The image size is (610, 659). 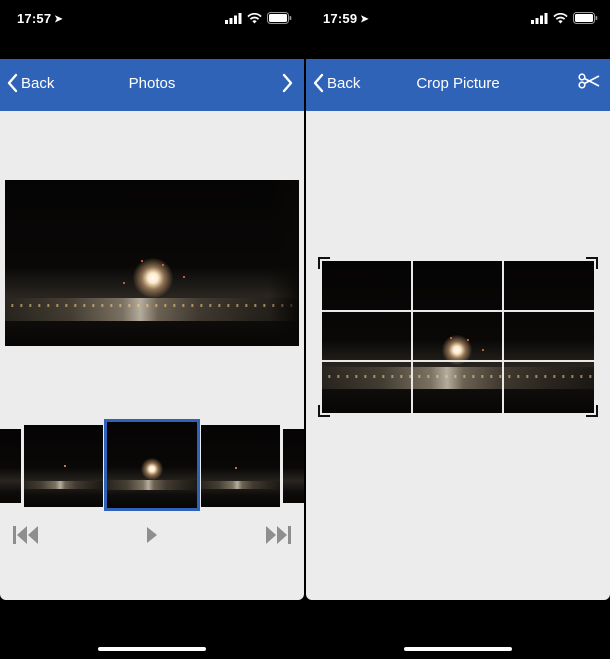 I want to click on thumbnail-strip, so click(x=152, y=465).